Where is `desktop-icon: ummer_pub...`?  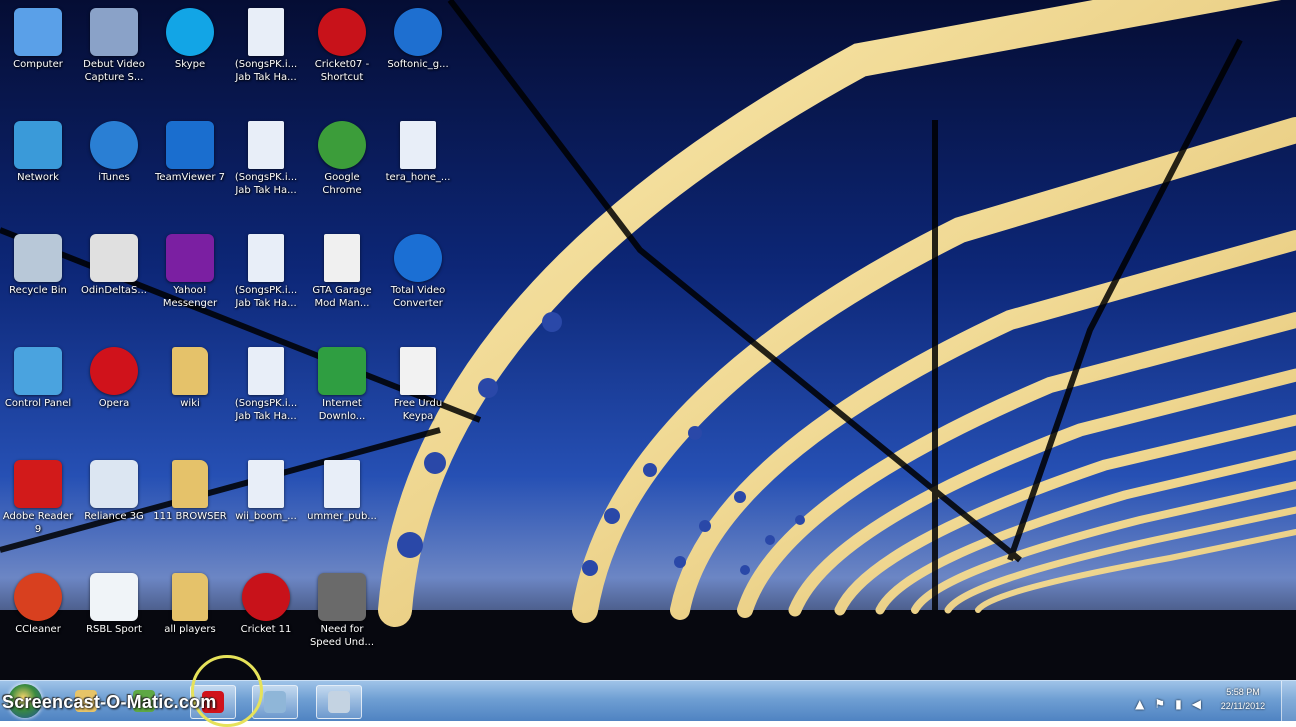 desktop-icon: ummer_pub... is located at coordinates (342, 508).